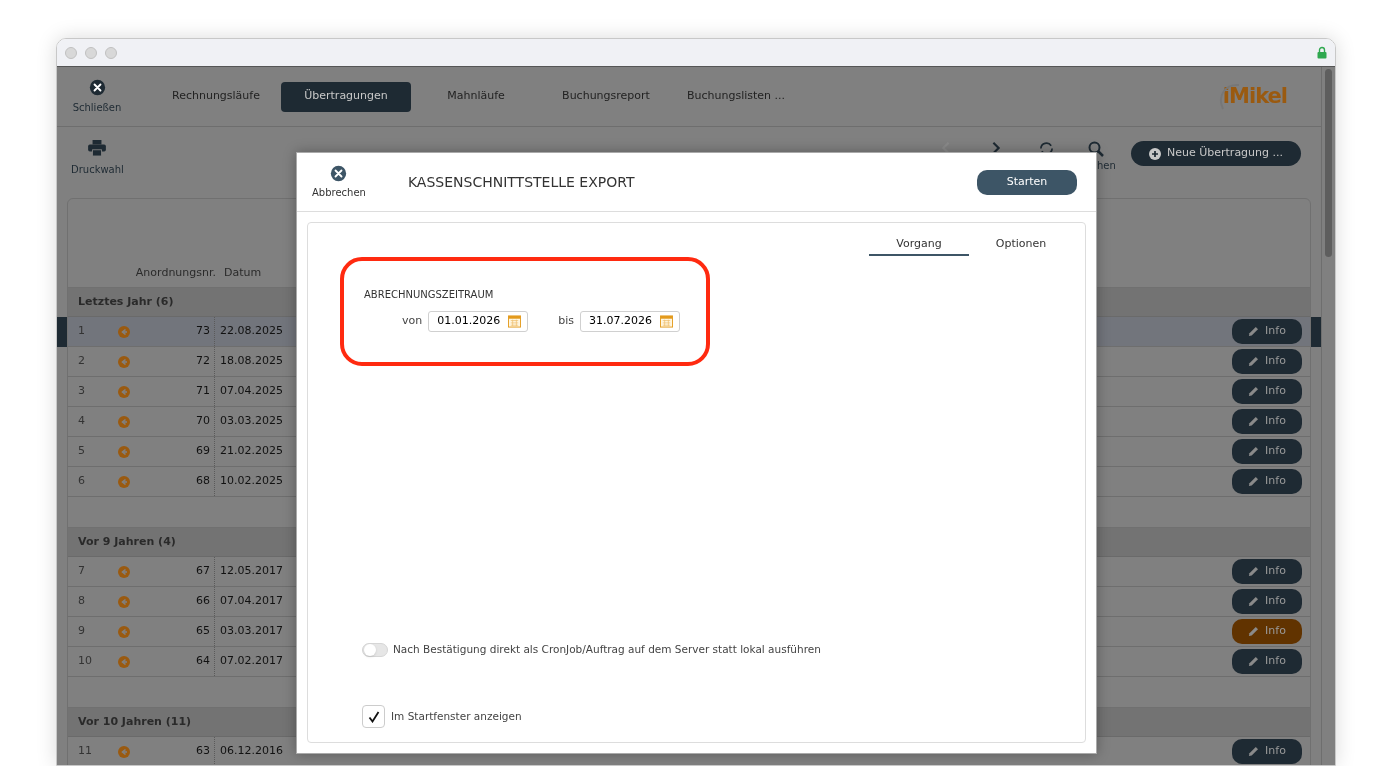 This screenshot has width=1392, height=766. Describe the element at coordinates (1254, 96) in the screenshot. I see `logo: iMikel` at that location.